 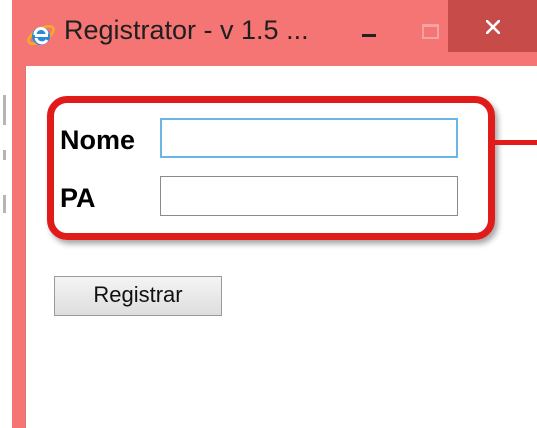 What do you see at coordinates (368, 29) in the screenshot?
I see `minimize-button` at bounding box center [368, 29].